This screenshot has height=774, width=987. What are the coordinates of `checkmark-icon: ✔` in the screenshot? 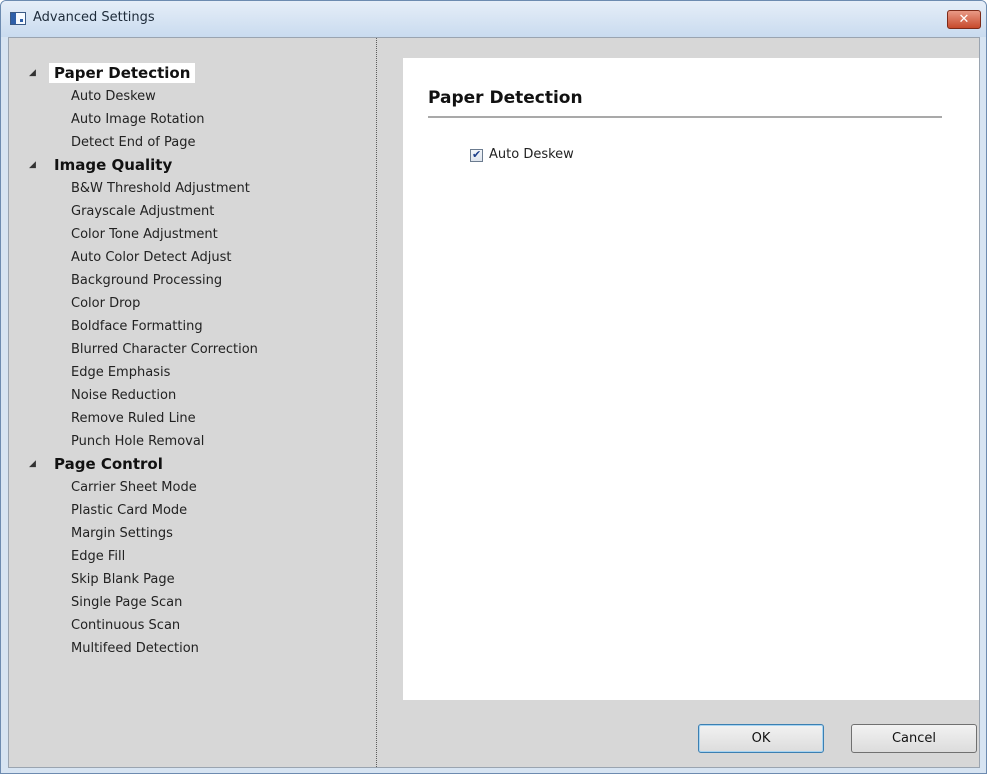 It's located at (477, 154).